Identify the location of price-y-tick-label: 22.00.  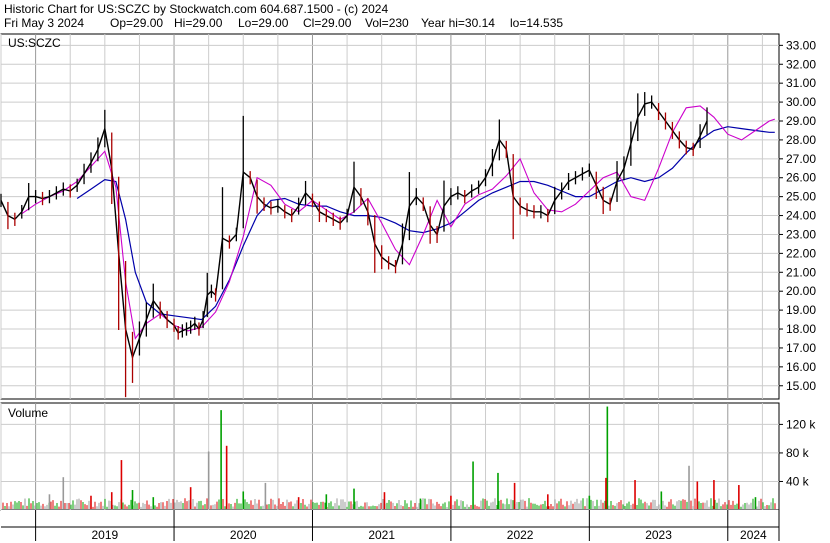
(801, 253).